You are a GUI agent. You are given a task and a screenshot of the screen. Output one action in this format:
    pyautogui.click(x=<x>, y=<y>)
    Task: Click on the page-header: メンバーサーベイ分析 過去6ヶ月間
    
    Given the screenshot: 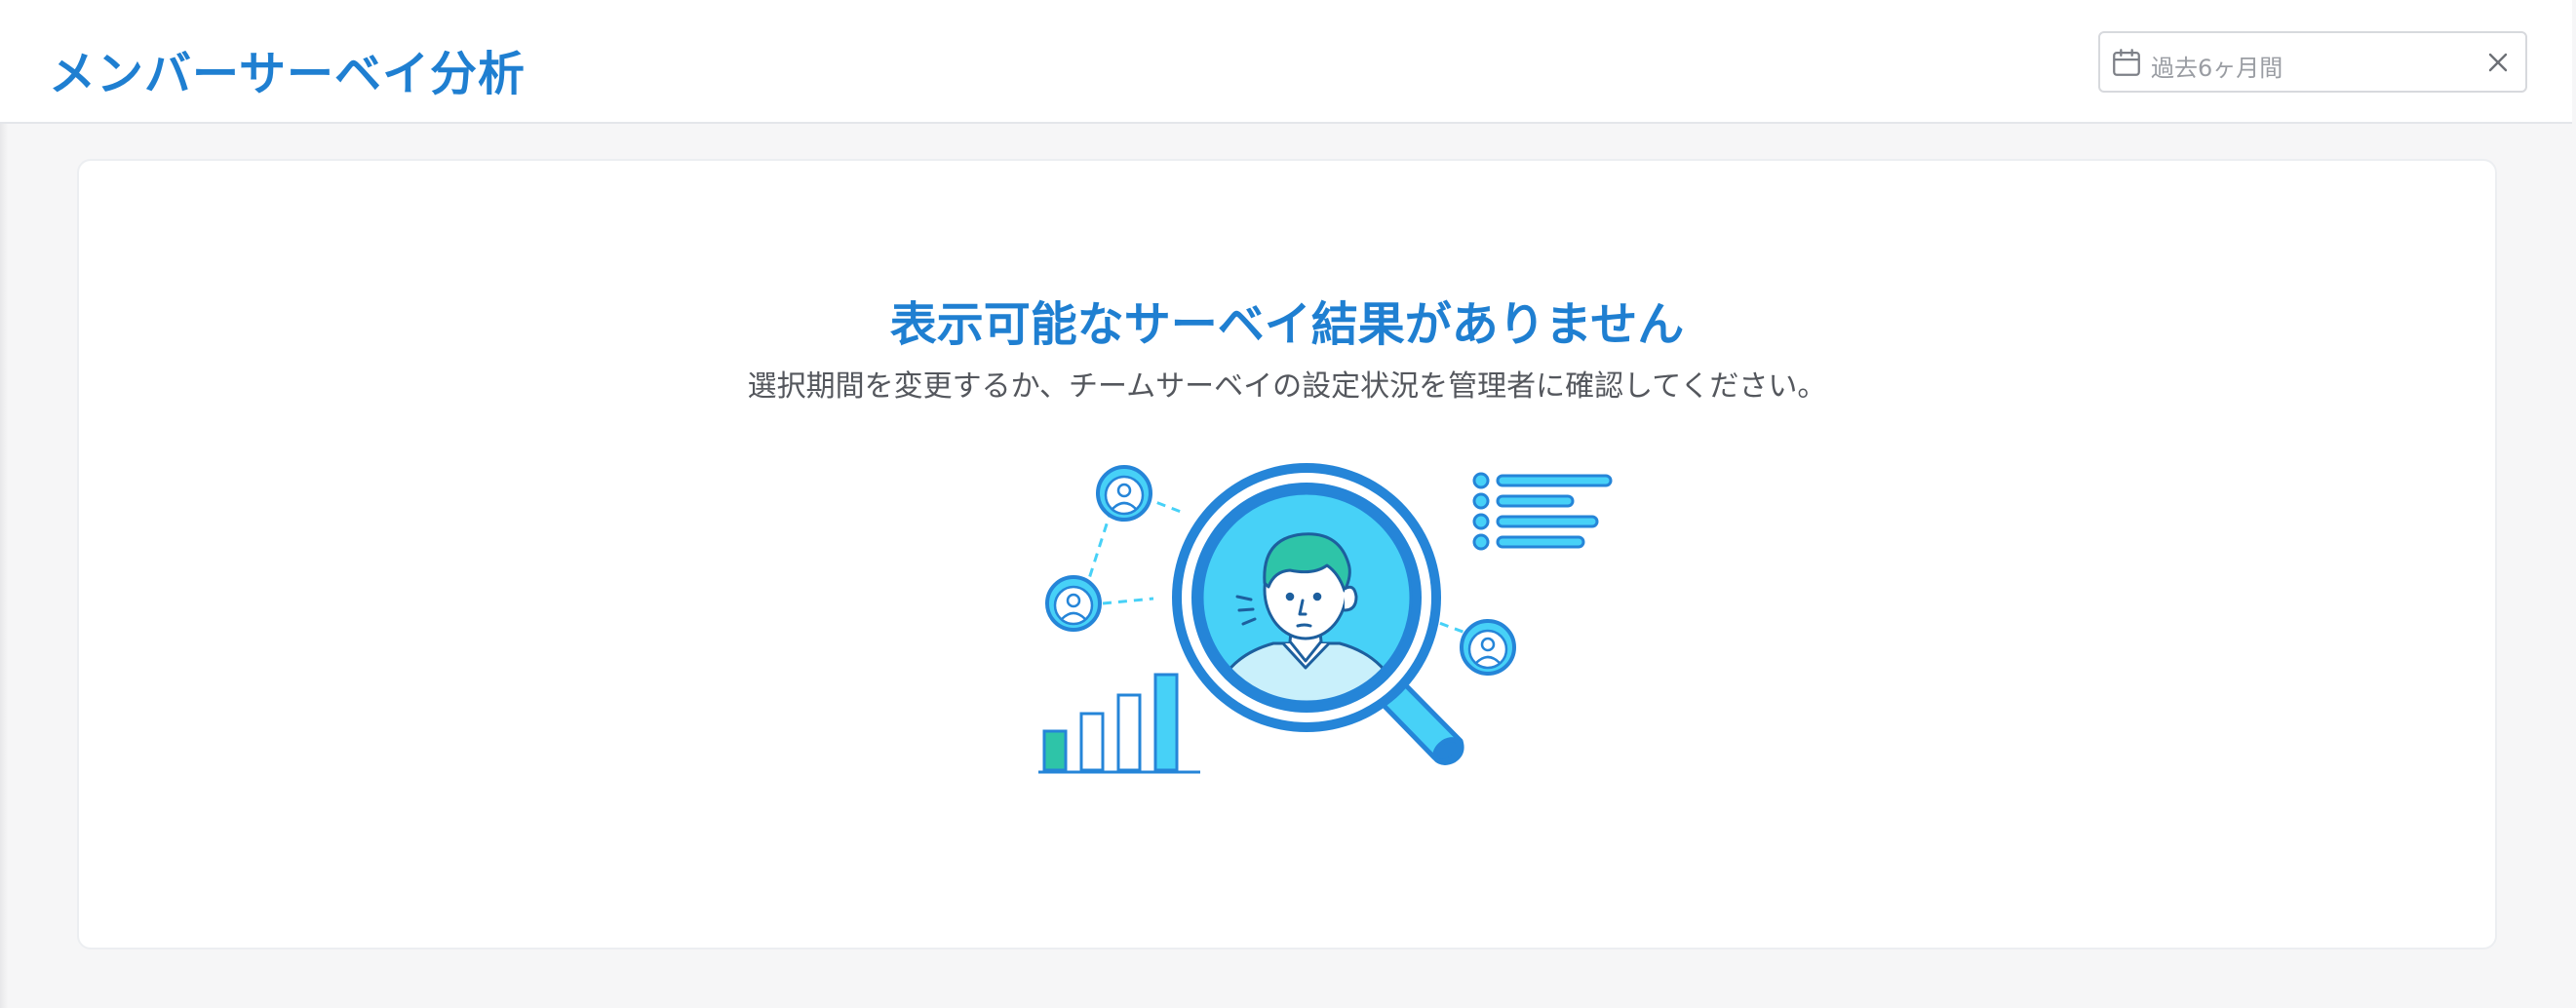 What is the action you would take?
    pyautogui.click(x=1286, y=62)
    